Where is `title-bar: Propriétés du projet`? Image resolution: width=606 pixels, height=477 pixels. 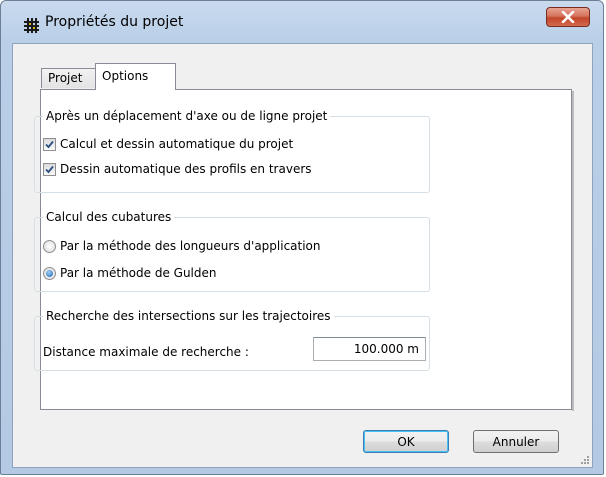 title-bar: Propriétés du projet is located at coordinates (302, 21).